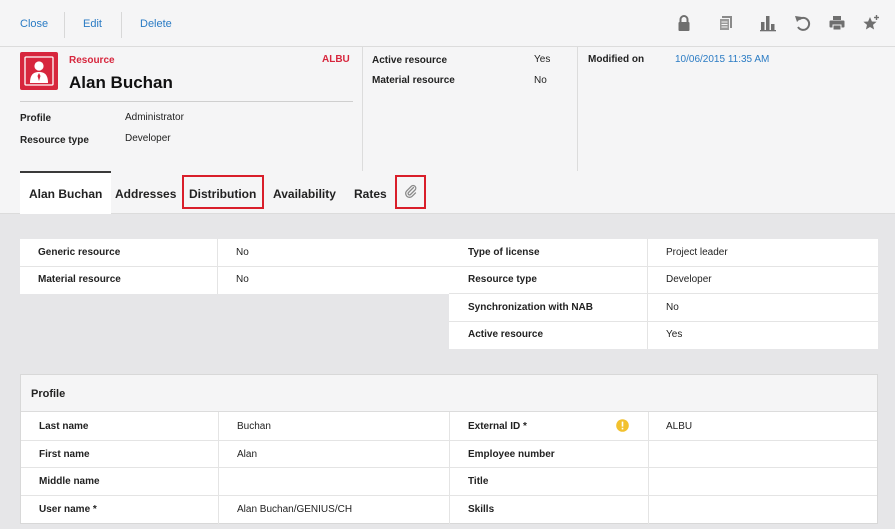 The image size is (895, 529). What do you see at coordinates (803, 23) in the screenshot?
I see `undo-icon` at bounding box center [803, 23].